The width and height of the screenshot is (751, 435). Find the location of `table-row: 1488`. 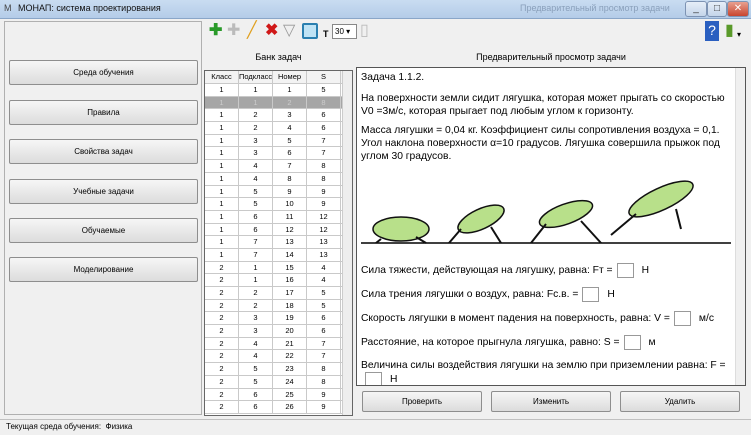

table-row: 1488 is located at coordinates (278, 179).